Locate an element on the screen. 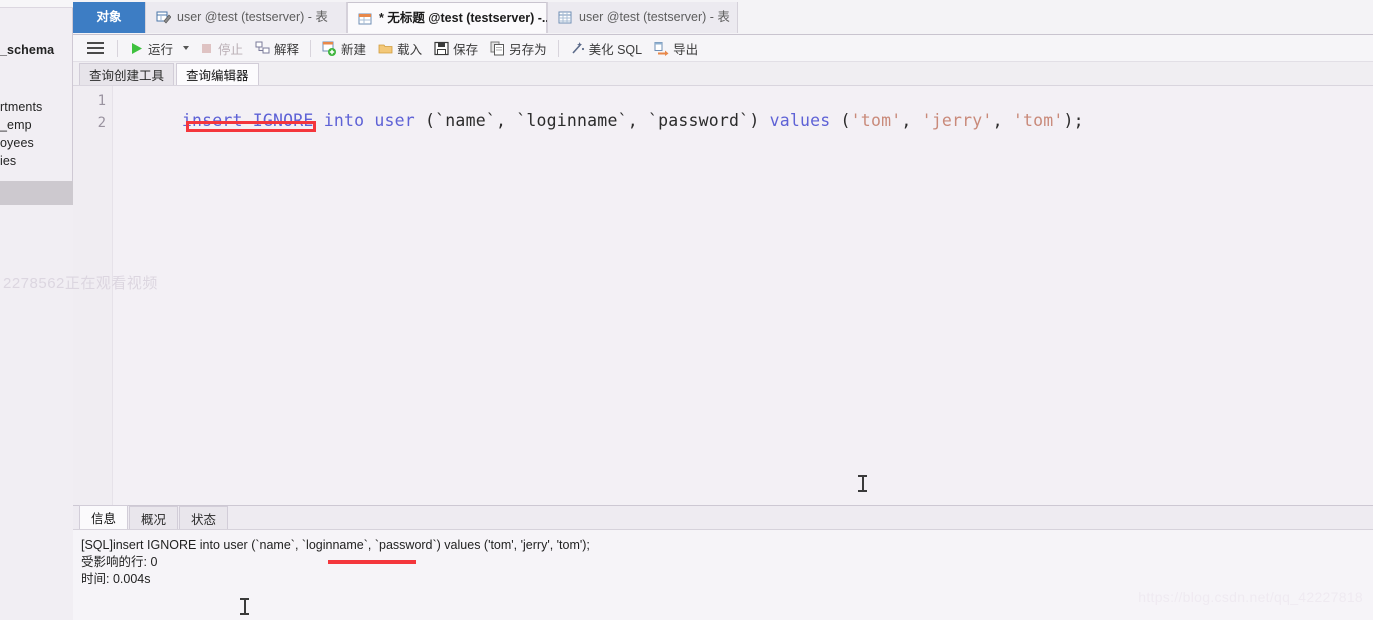  sql-token-values: values is located at coordinates (805, 120).